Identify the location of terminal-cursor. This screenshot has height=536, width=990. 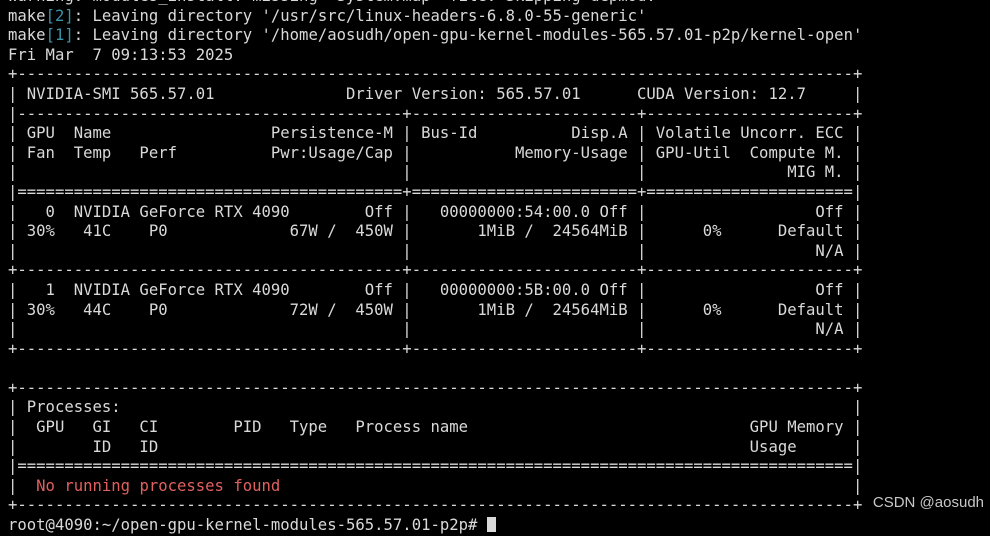
(491, 525).